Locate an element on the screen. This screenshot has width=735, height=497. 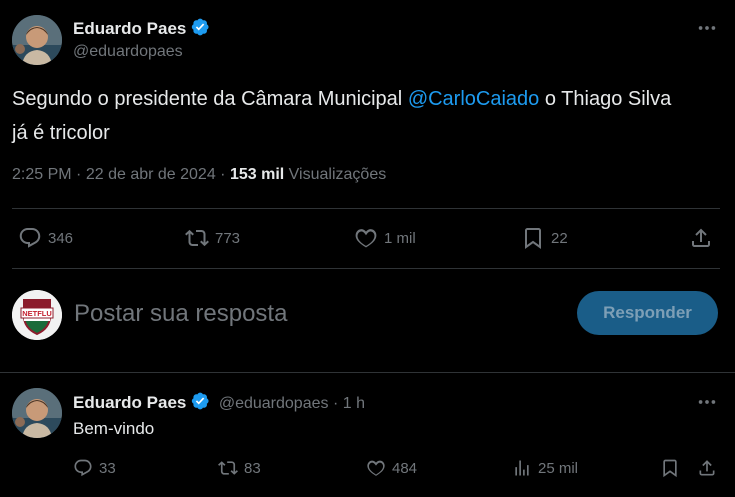
tweet-time: 2:25 PM is located at coordinates (42, 174).